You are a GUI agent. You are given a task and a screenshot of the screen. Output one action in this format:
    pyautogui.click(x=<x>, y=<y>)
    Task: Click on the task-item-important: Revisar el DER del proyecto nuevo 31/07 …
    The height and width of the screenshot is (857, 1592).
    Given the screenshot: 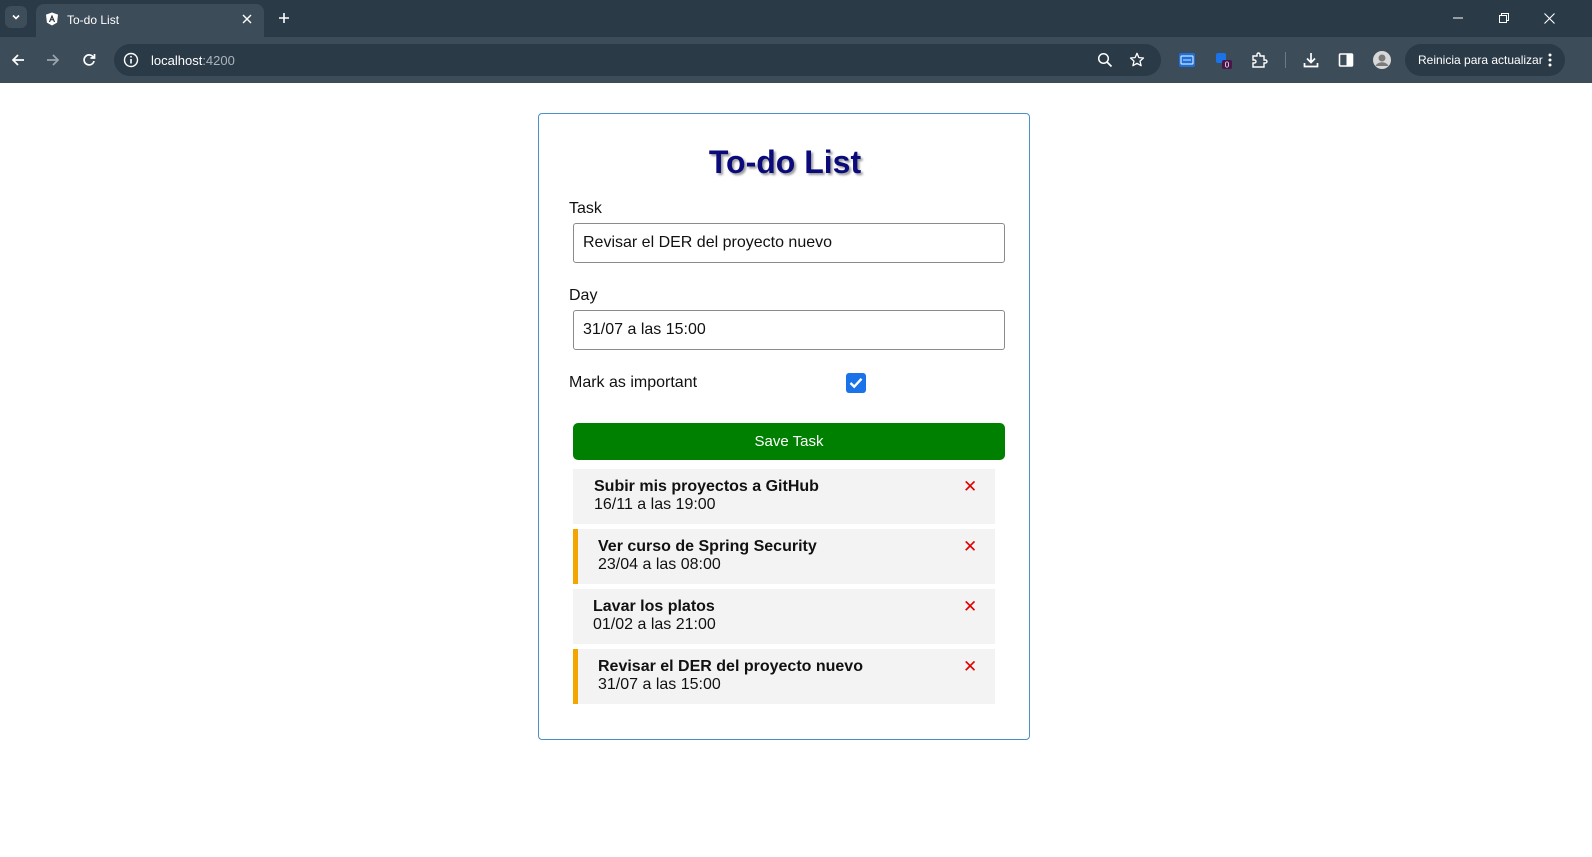 What is the action you would take?
    pyautogui.click(x=784, y=676)
    